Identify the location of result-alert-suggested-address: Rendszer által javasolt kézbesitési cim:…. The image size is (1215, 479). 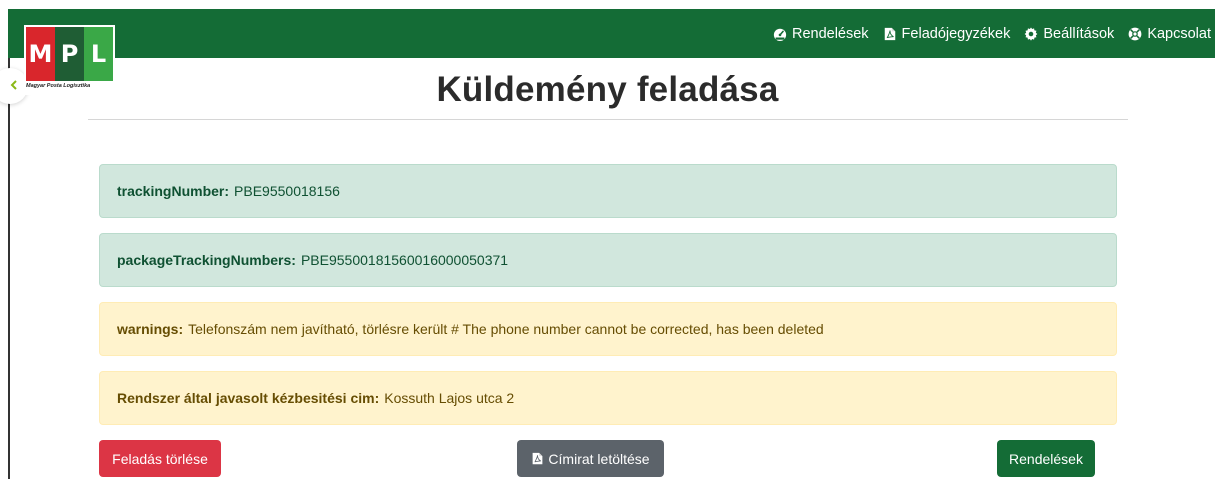
(608, 398).